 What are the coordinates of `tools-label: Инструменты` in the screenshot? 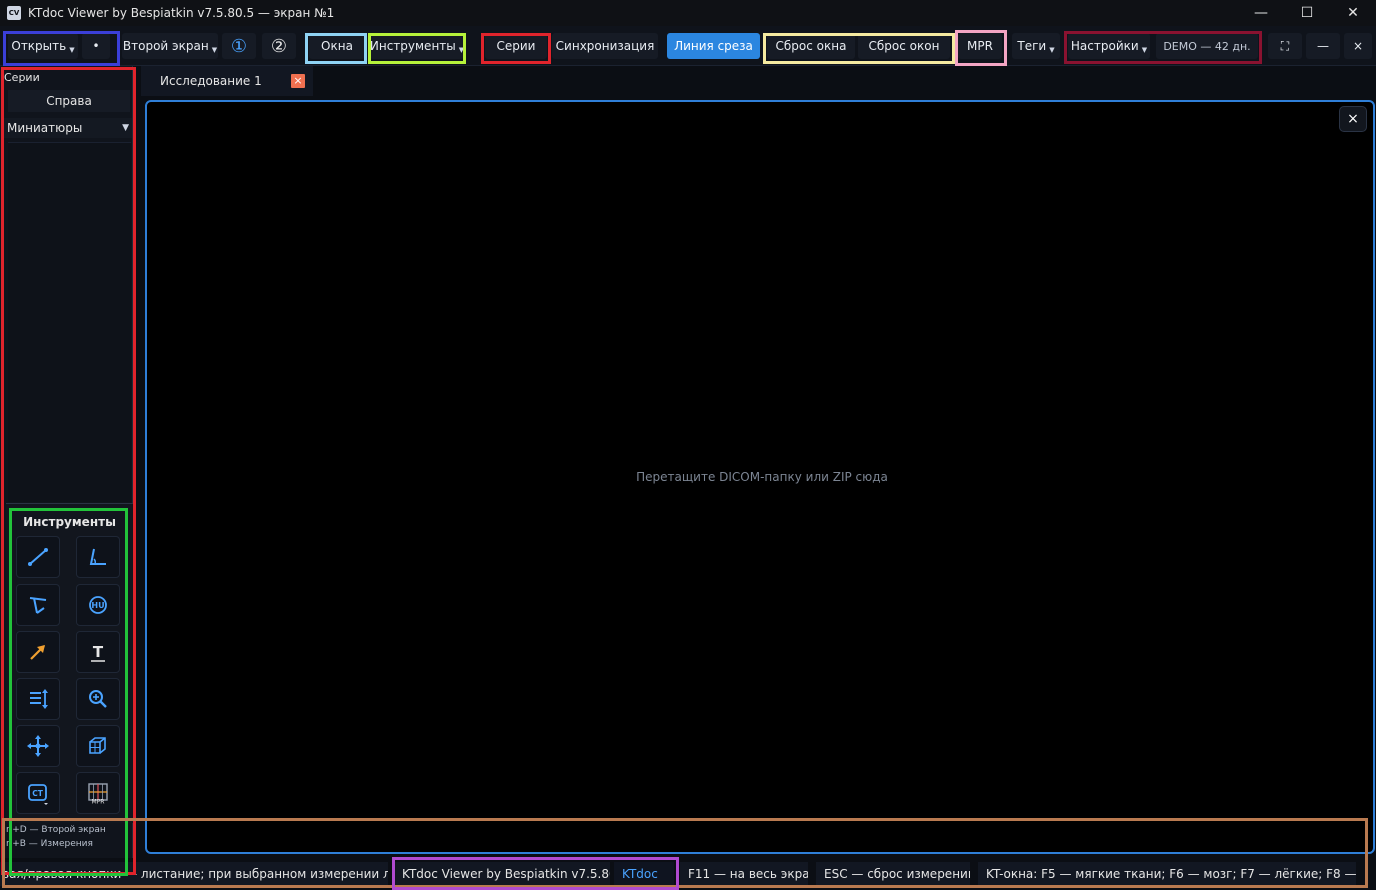 It's located at (412, 46).